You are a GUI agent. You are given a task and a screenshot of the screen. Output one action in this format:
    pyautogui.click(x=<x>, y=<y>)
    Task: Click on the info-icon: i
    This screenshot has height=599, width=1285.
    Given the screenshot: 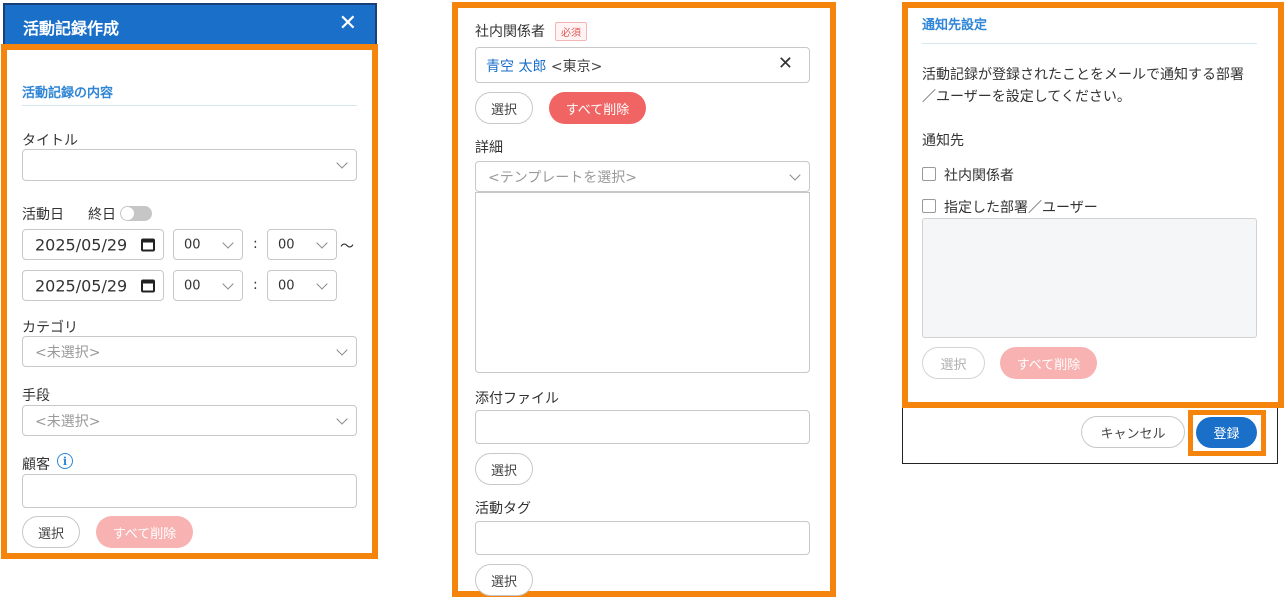 What is the action you would take?
    pyautogui.click(x=65, y=461)
    